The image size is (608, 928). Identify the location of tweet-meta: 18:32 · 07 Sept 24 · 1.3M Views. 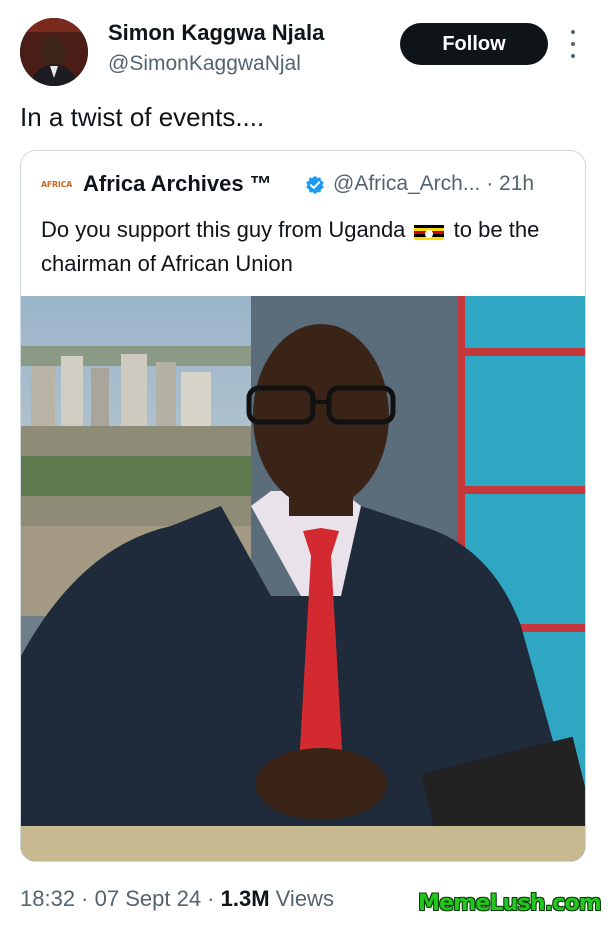
(177, 899).